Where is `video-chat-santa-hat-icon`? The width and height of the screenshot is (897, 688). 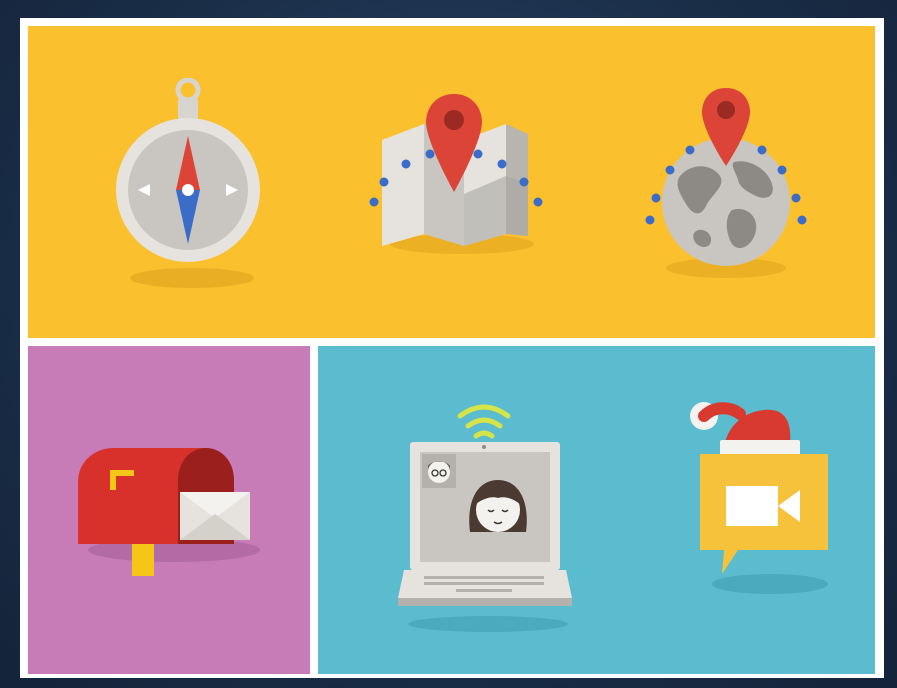 video-chat-santa-hat-icon is located at coordinates (764, 499).